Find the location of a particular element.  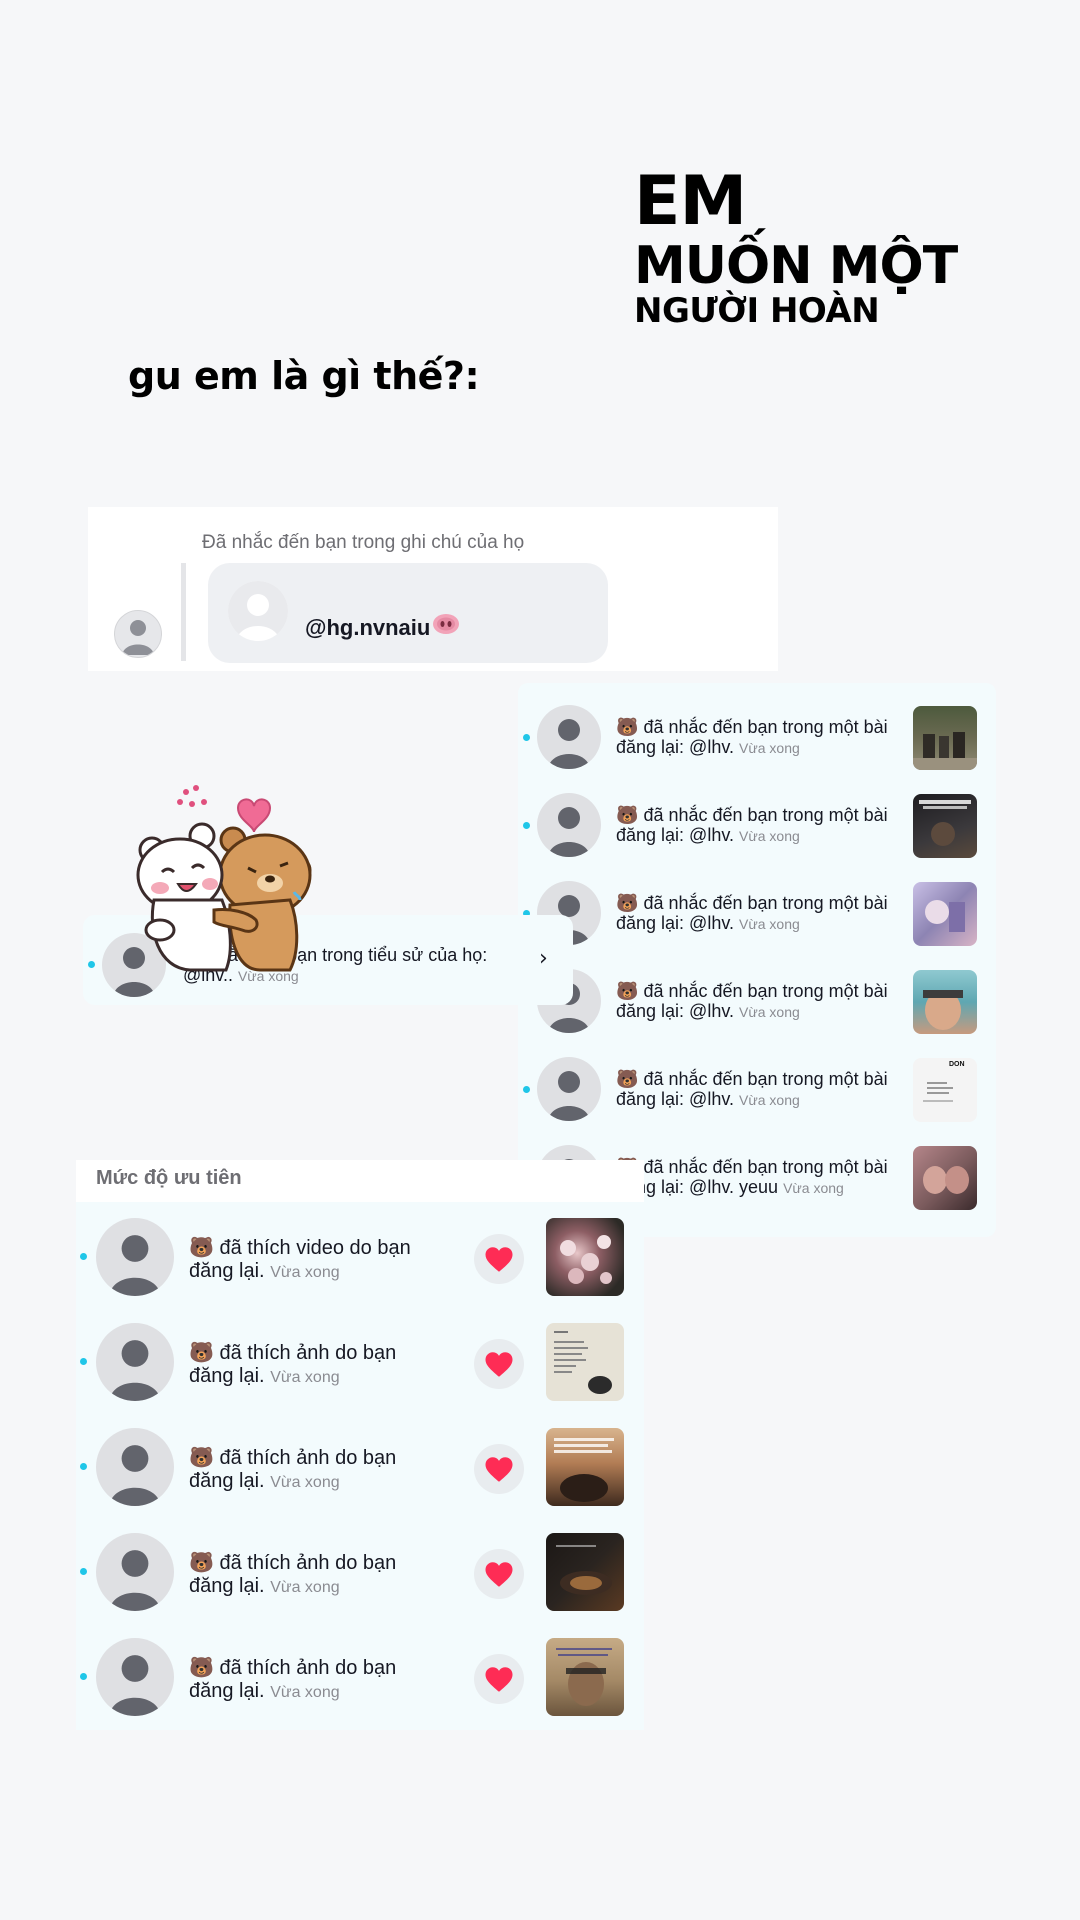

section-title: Mức độ ưu tiên is located at coordinates (169, 1178).